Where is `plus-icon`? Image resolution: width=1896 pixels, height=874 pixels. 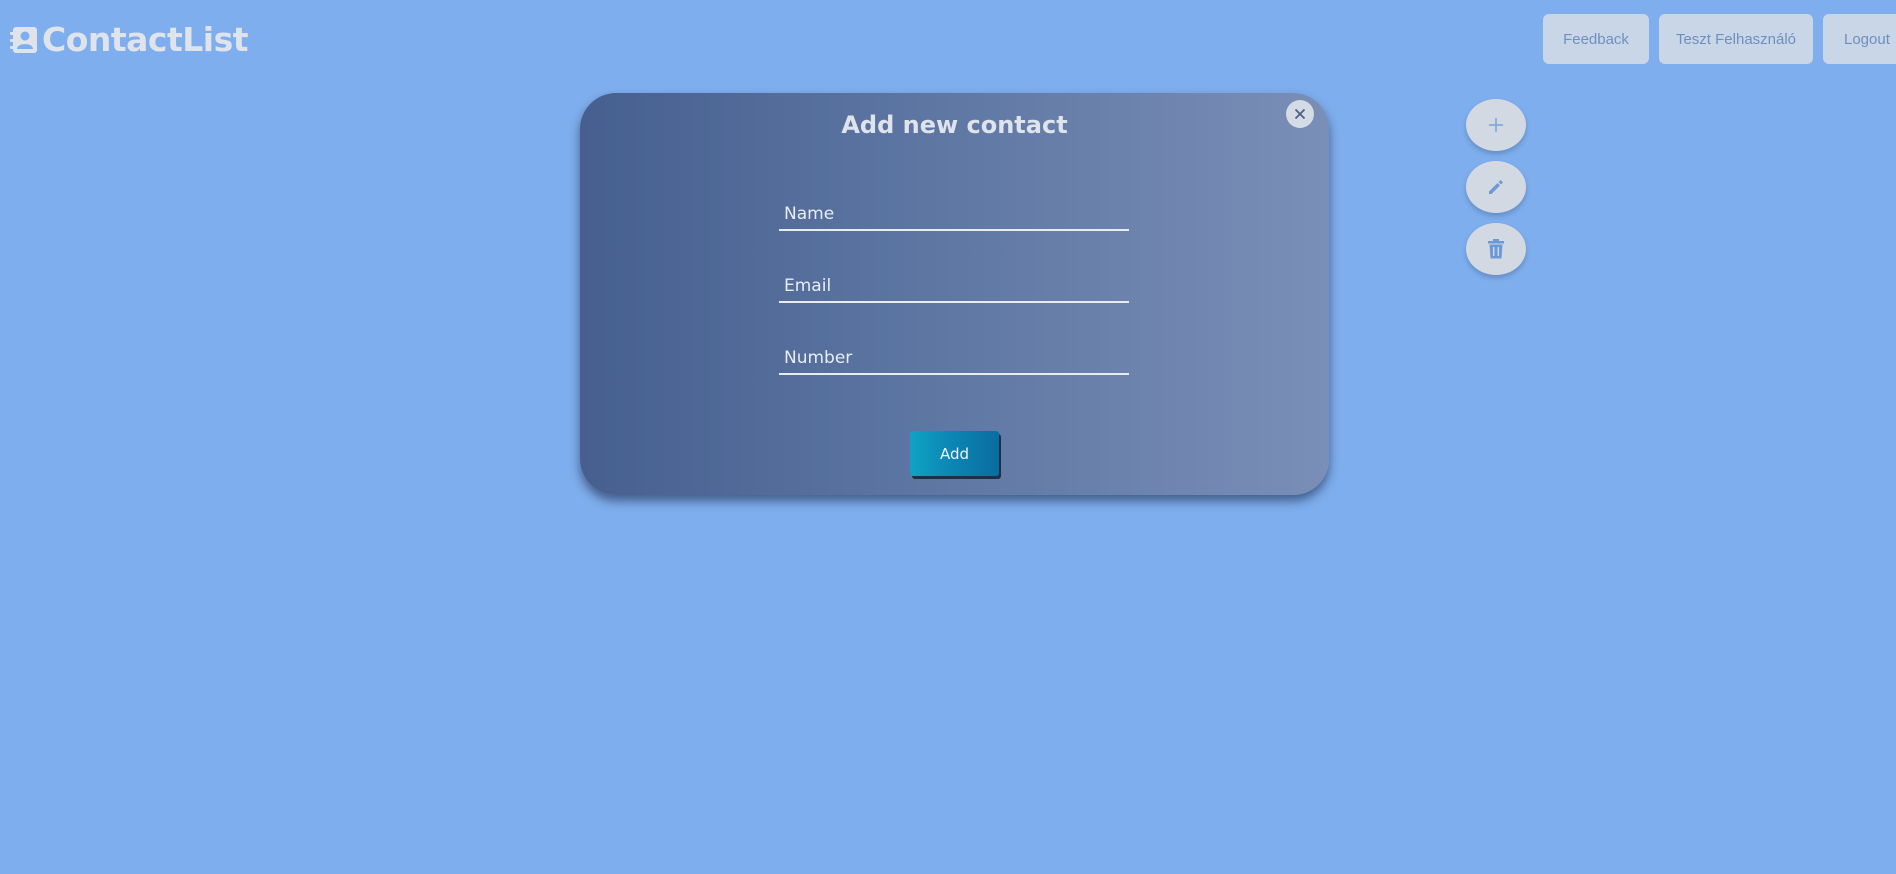
plus-icon is located at coordinates (1496, 125).